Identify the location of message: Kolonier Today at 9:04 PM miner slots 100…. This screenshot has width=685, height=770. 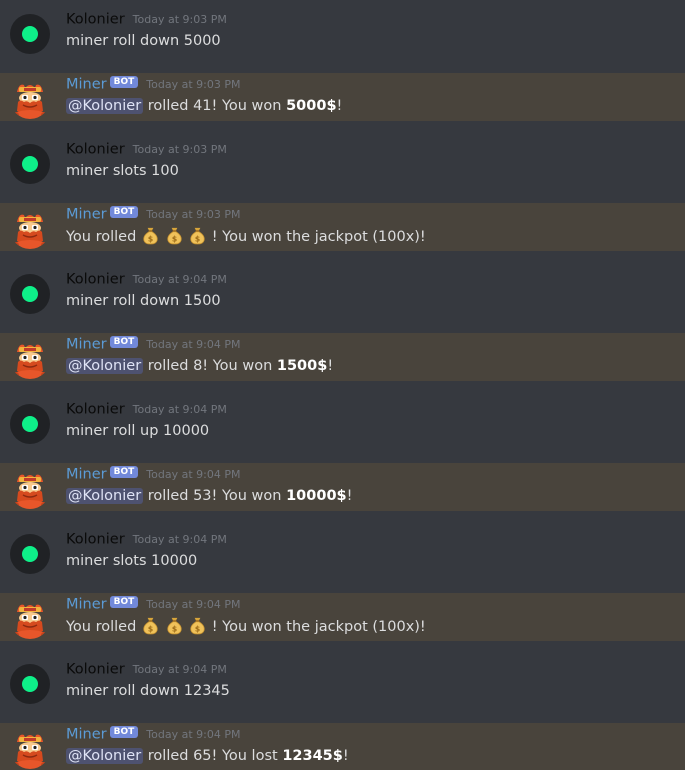
(342, 552).